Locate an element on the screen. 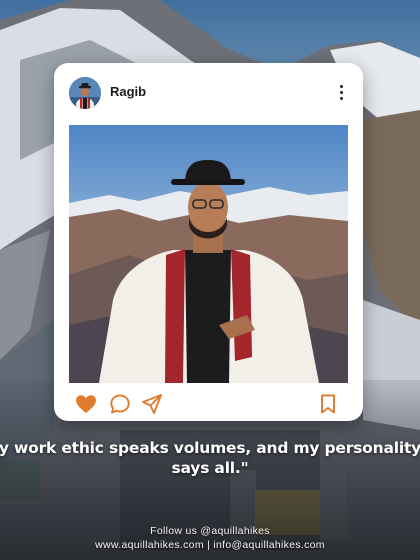 The image size is (420, 560). avatar is located at coordinates (85, 93).